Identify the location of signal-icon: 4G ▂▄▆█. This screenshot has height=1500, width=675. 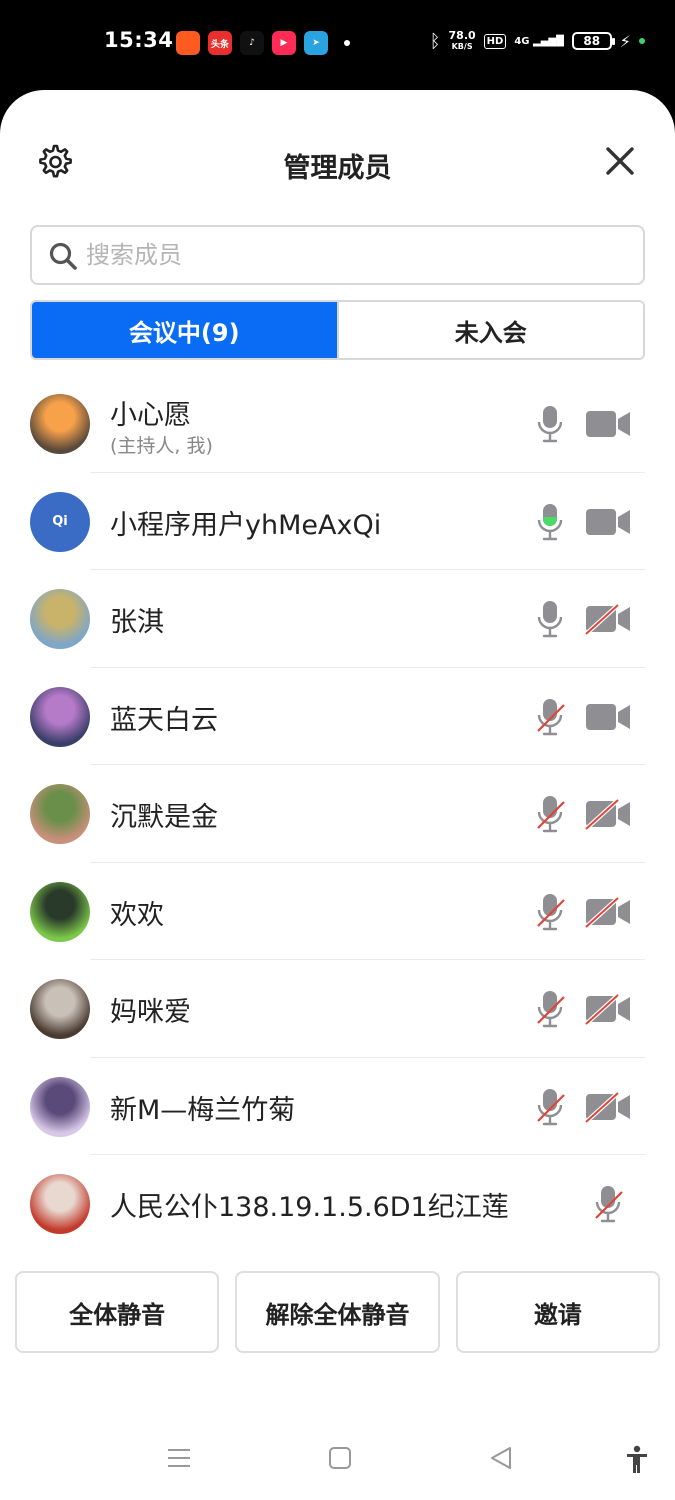
(539, 41).